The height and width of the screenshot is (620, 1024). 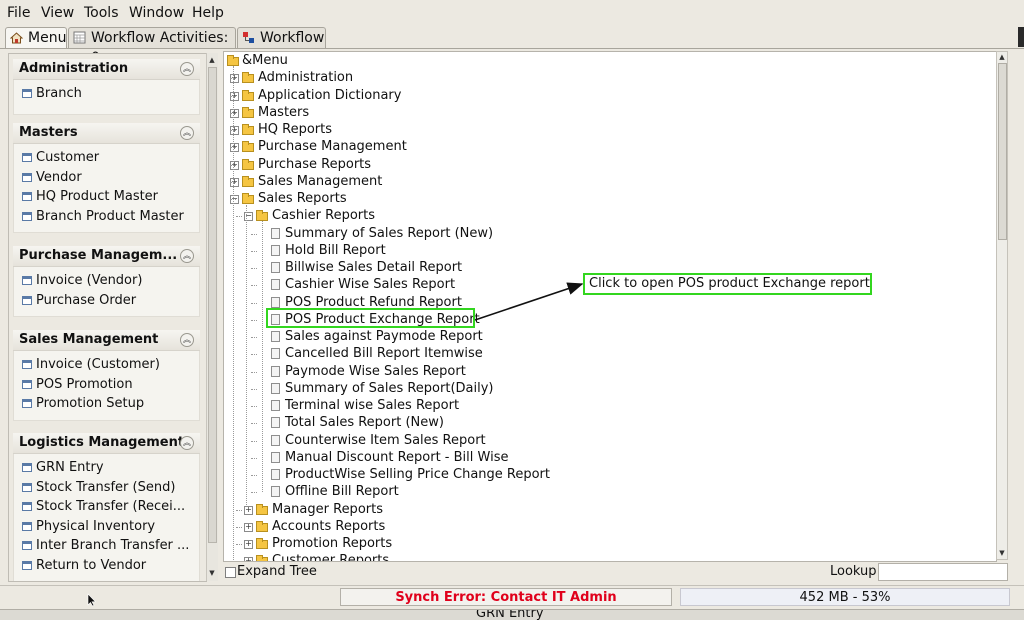 I want to click on sidebar-item-stock-transfer-send: Stock Transfer (Send), so click(x=106, y=488).